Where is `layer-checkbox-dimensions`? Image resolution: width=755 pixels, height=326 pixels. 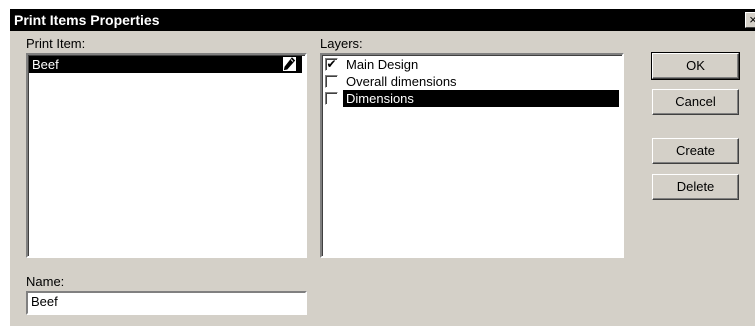 layer-checkbox-dimensions is located at coordinates (331, 98).